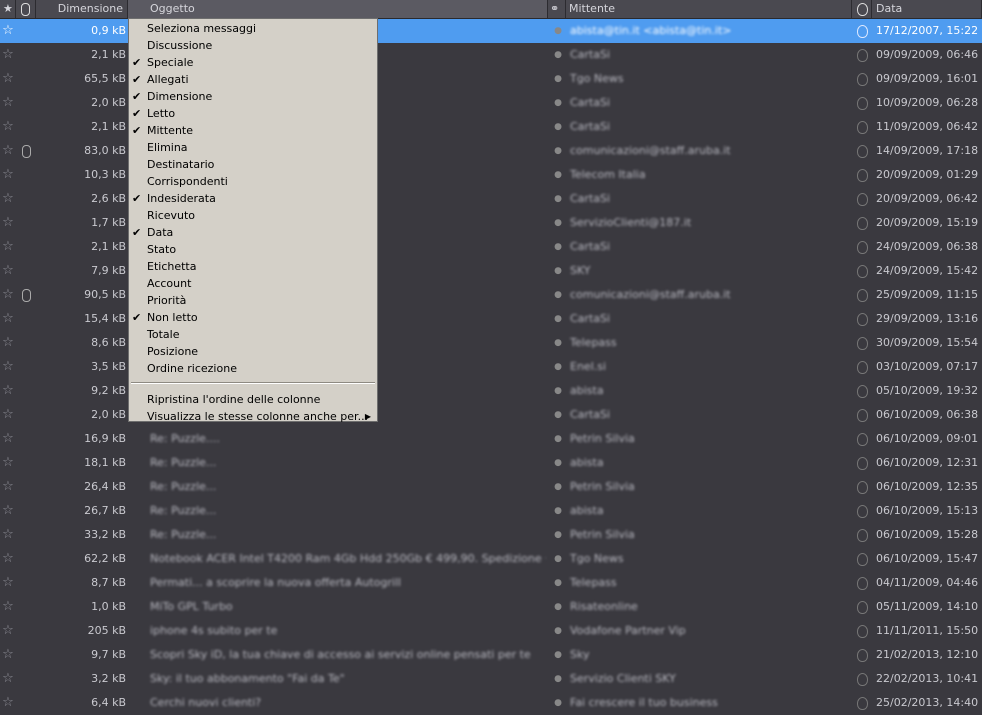 This screenshot has height=715, width=982. I want to click on column-menu-item: ✔ Dimensione, so click(253, 96).